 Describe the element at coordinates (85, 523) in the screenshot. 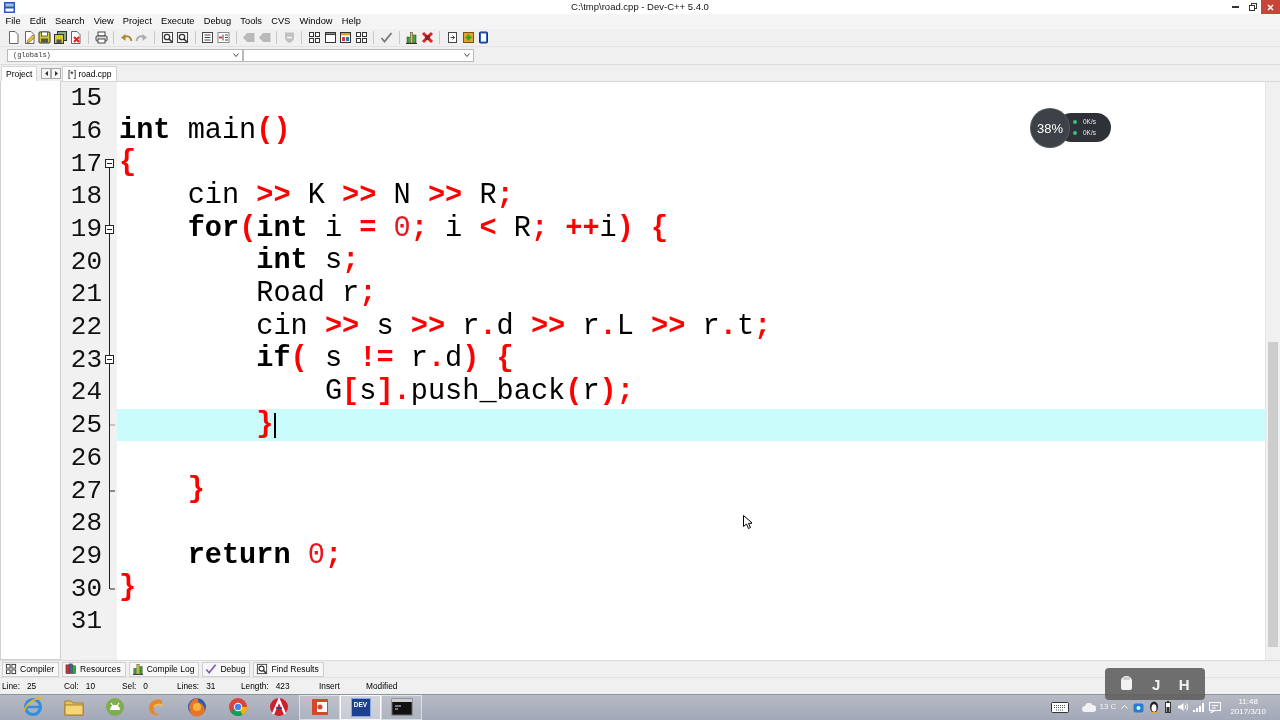

I see `line-number: 28` at that location.